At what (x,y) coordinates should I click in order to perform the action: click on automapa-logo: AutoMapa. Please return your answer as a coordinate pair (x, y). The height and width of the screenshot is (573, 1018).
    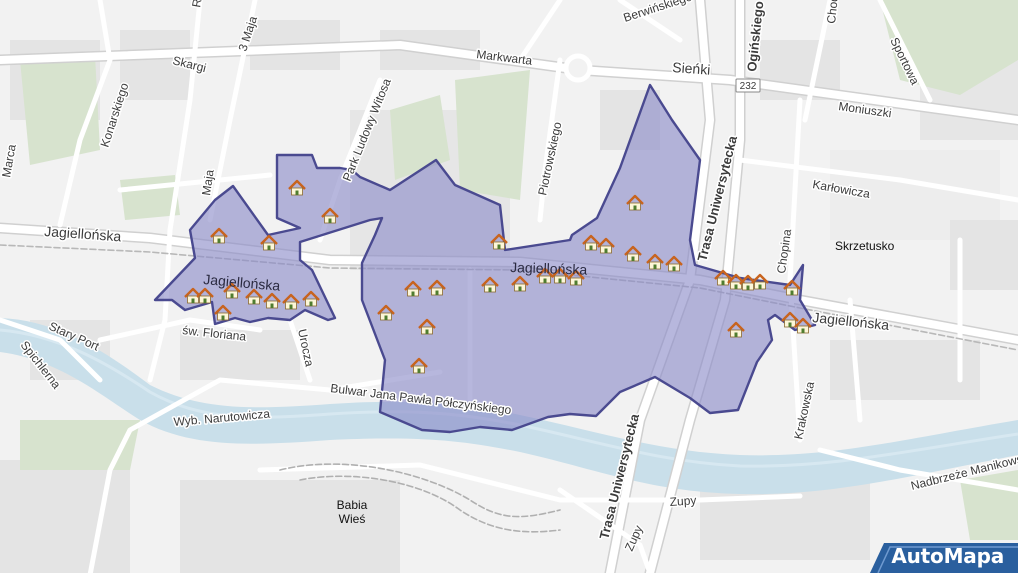
    Looking at the image, I should click on (944, 558).